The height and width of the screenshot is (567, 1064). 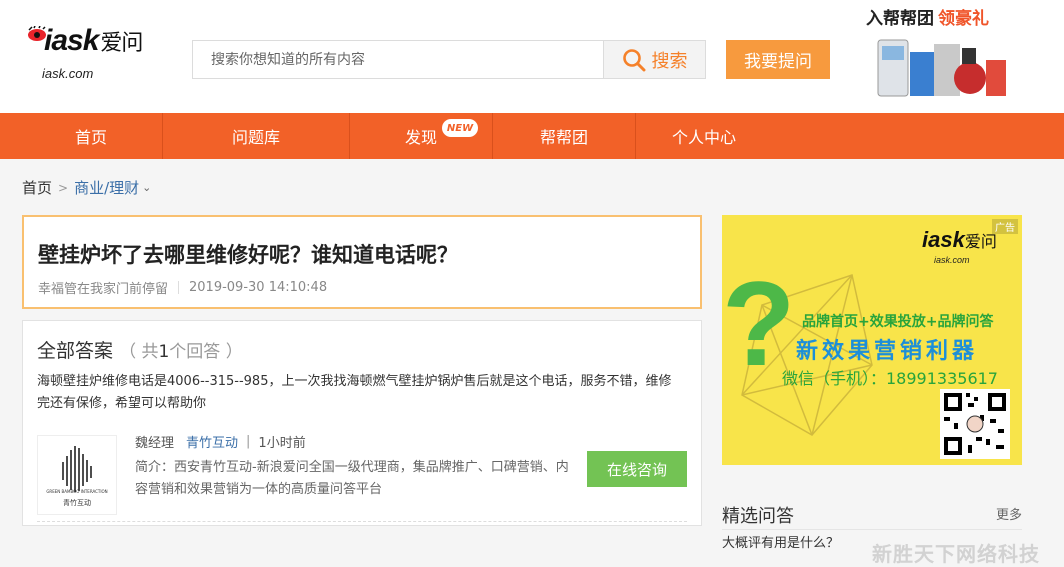 What do you see at coordinates (182, 287) in the screenshot?
I see `question-meta: 幸福管在我家门前停留 2019-09-30 14:10:48` at bounding box center [182, 287].